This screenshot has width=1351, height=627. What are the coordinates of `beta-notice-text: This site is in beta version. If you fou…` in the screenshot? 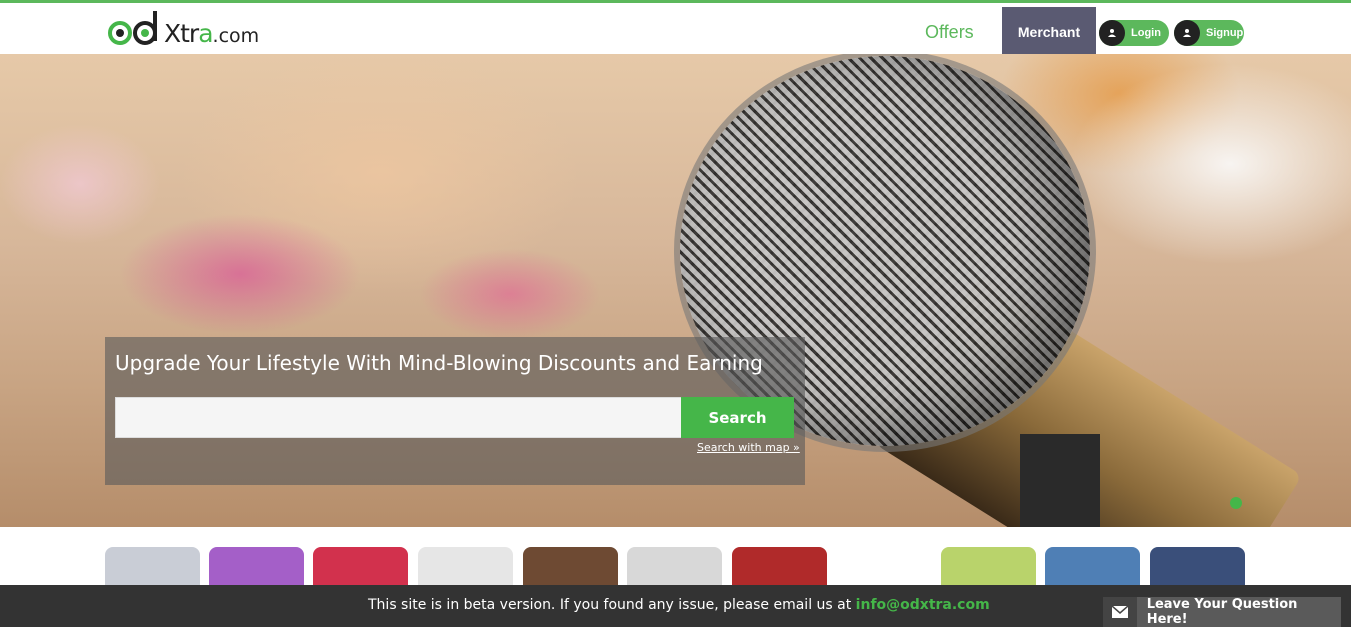 It's located at (679, 605).